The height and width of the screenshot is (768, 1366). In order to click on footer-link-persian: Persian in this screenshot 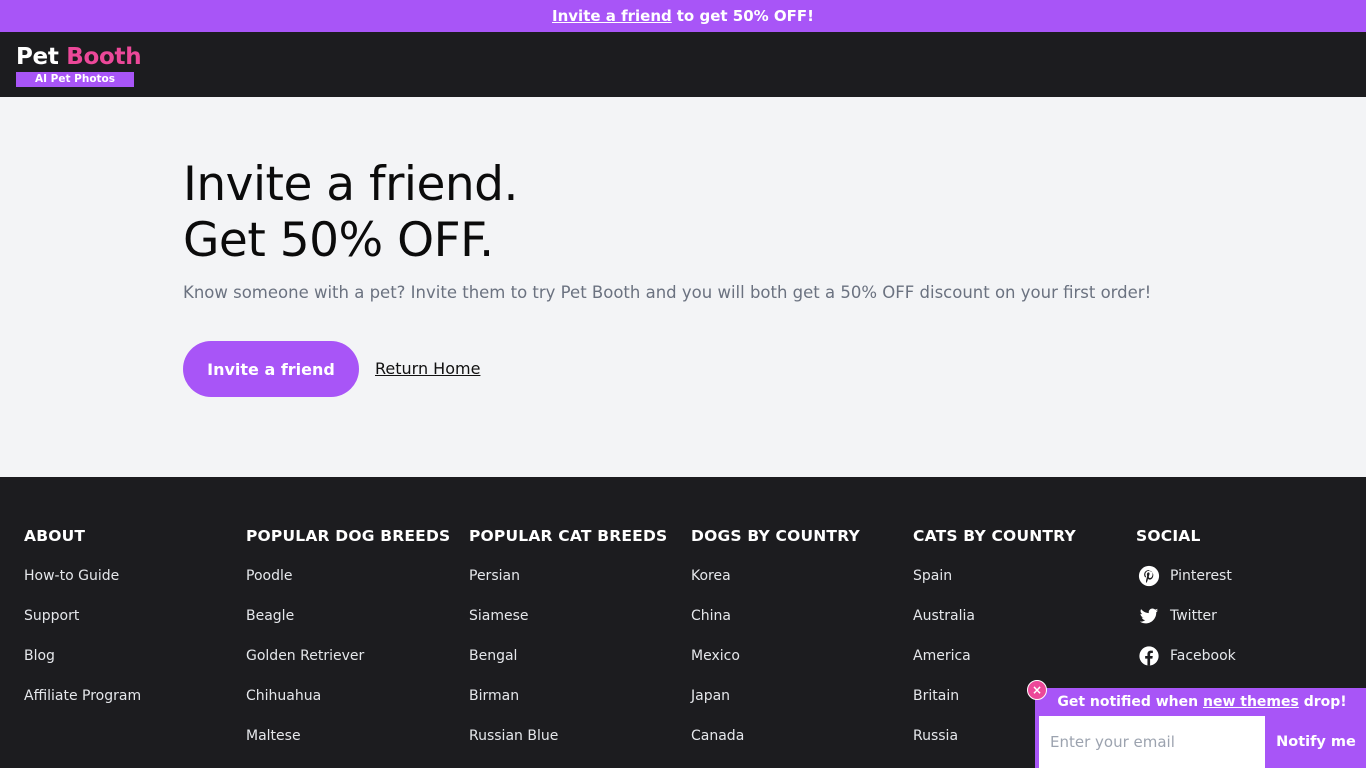, I will do `click(568, 587)`.